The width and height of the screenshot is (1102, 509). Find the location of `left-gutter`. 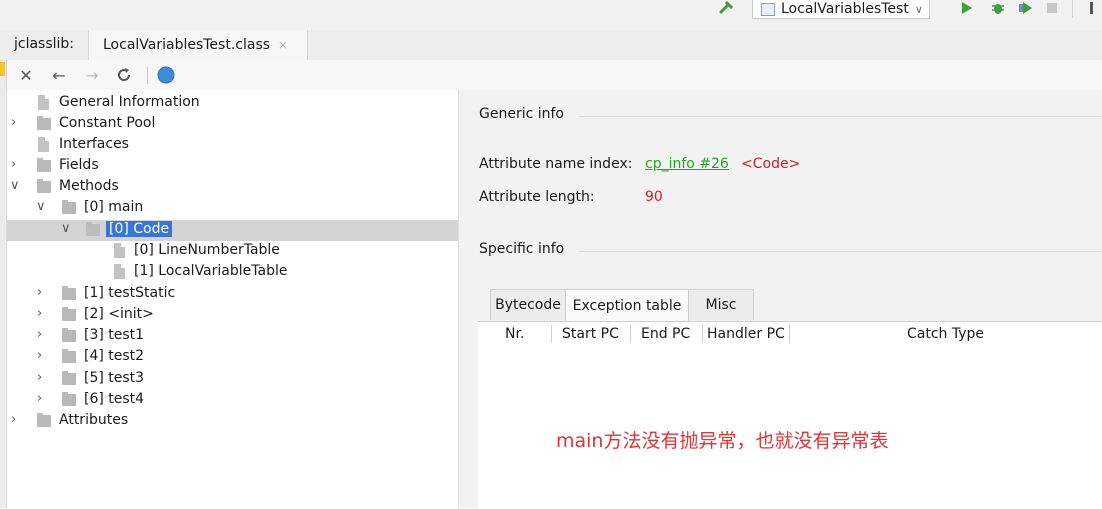

left-gutter is located at coordinates (3, 284).